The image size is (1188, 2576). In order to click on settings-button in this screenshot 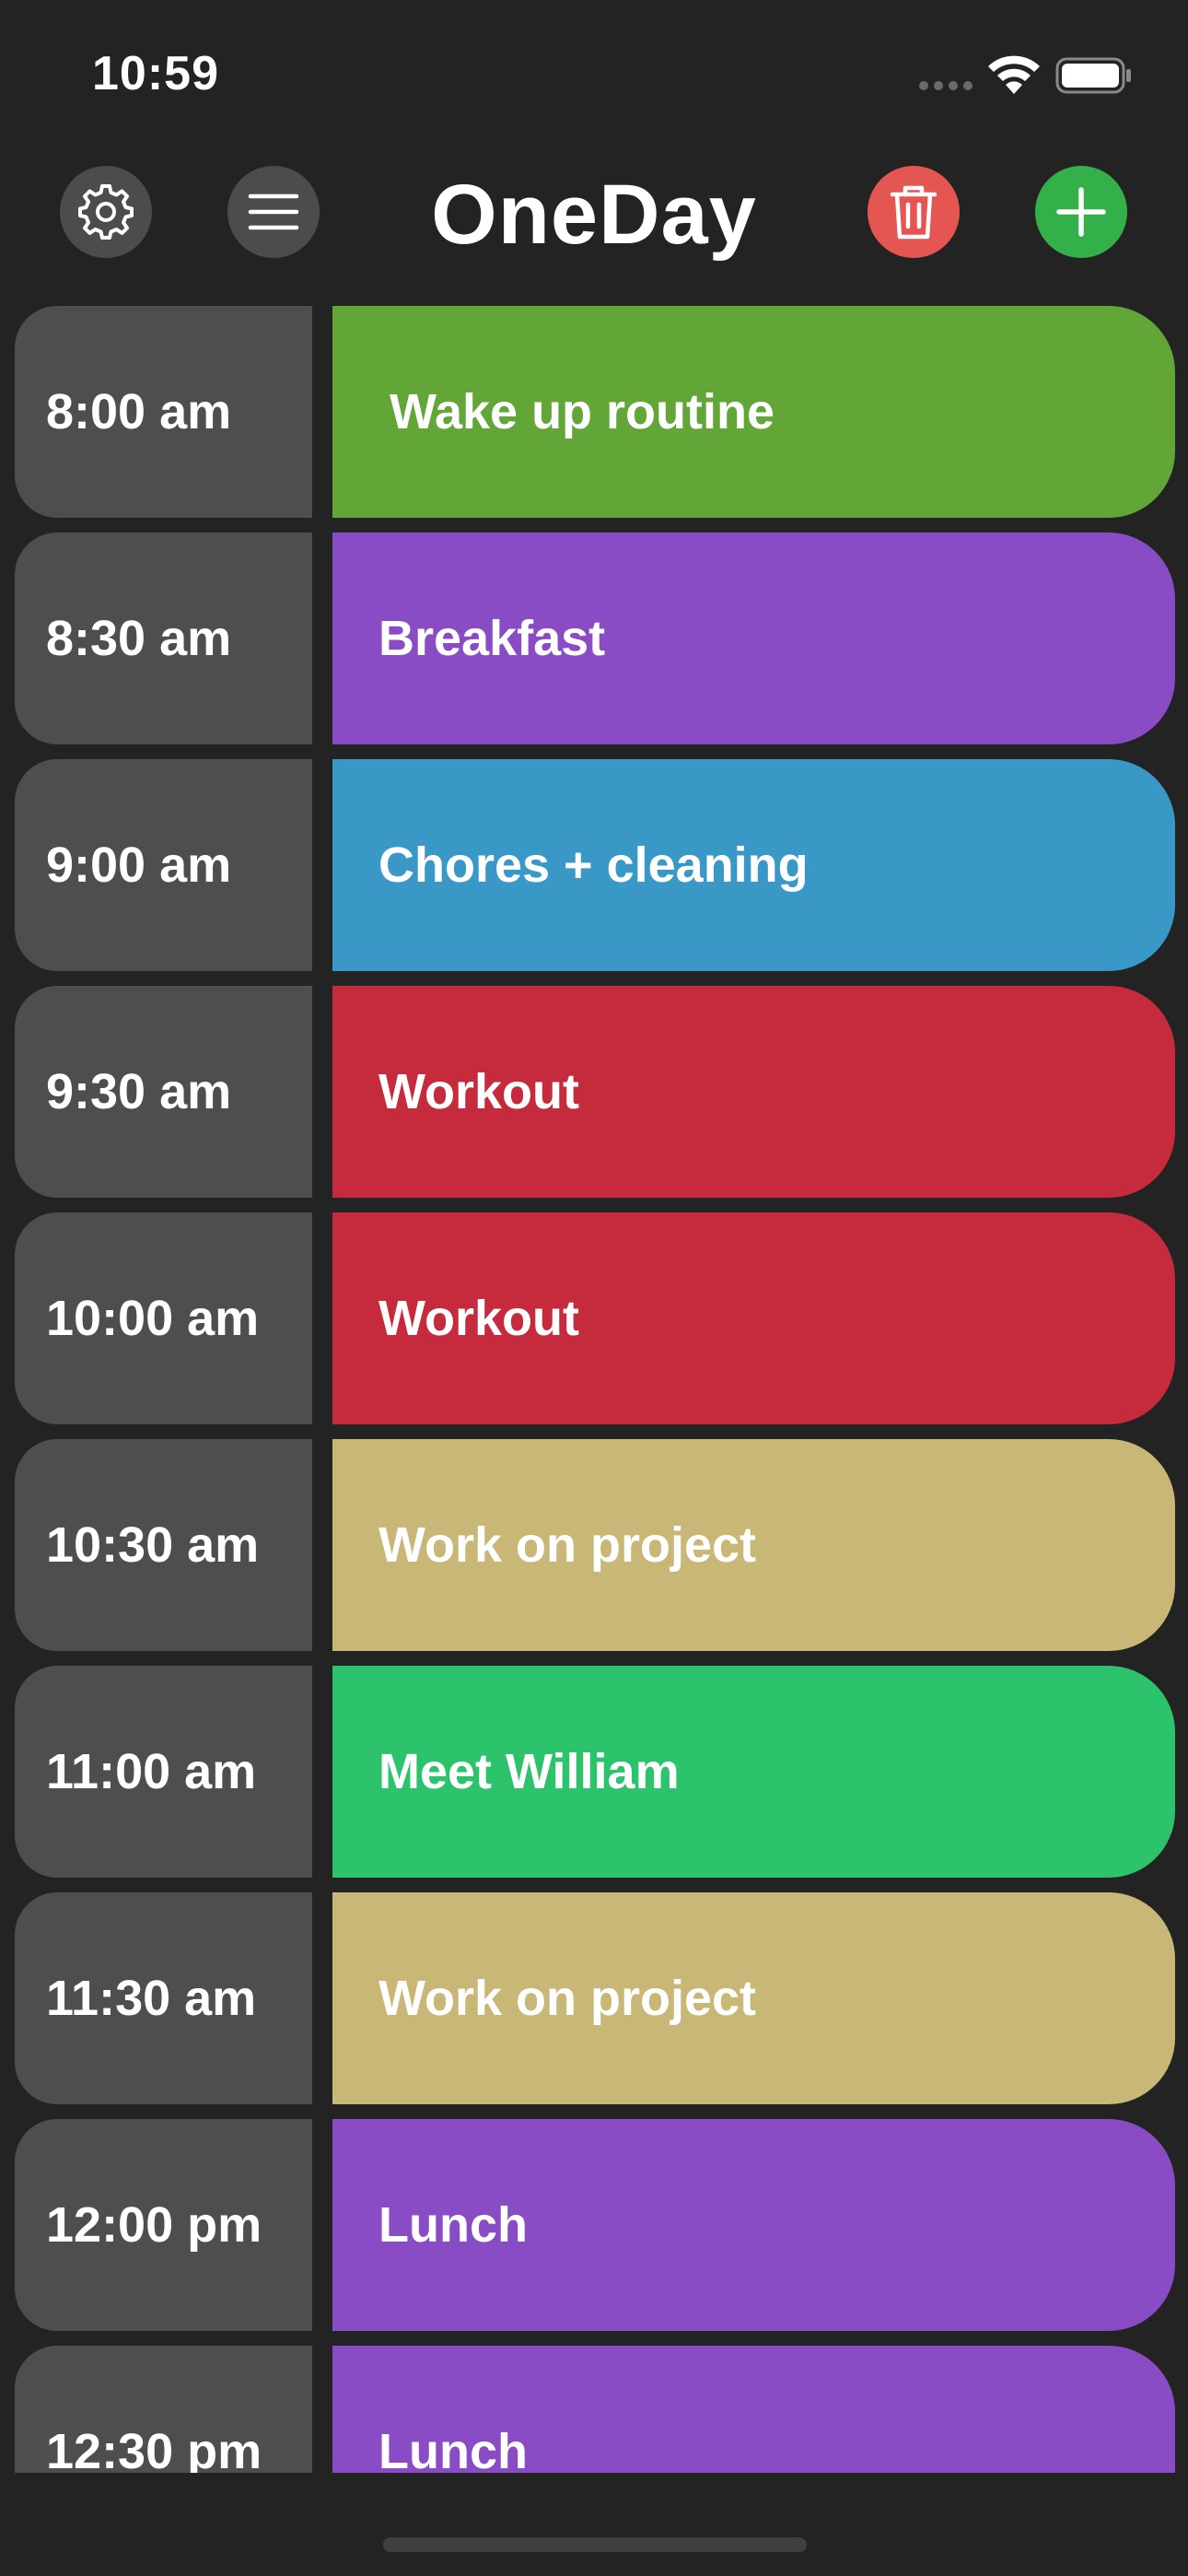, I will do `click(106, 212)`.